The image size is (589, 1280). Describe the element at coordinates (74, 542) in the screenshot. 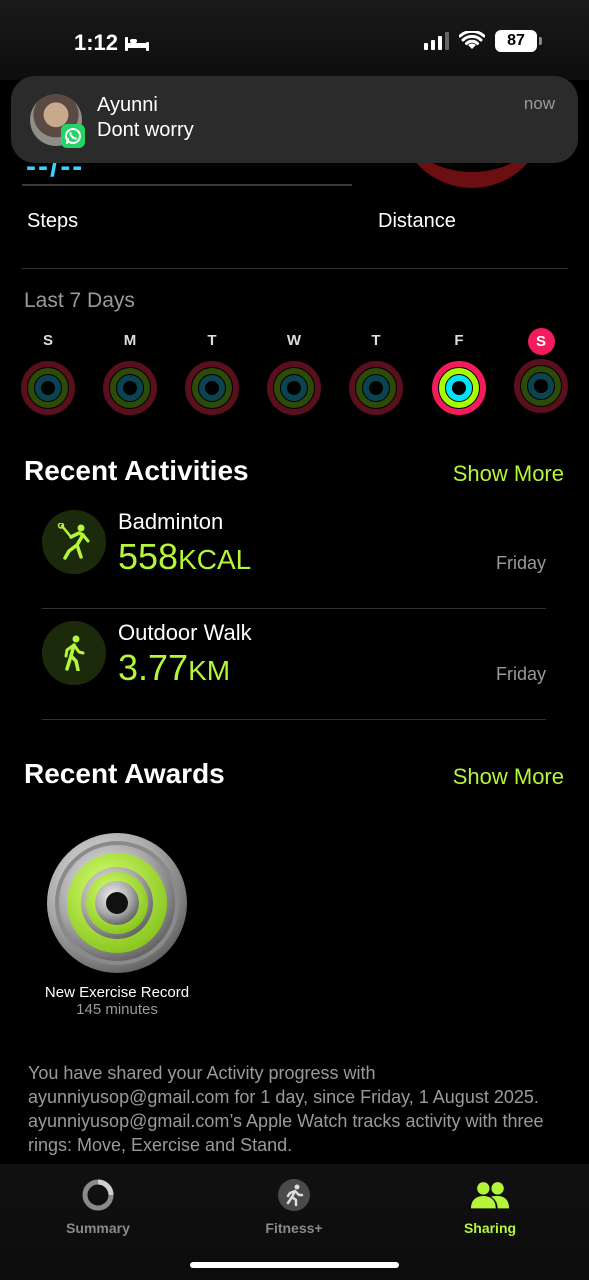

I see `badminton-icon` at that location.